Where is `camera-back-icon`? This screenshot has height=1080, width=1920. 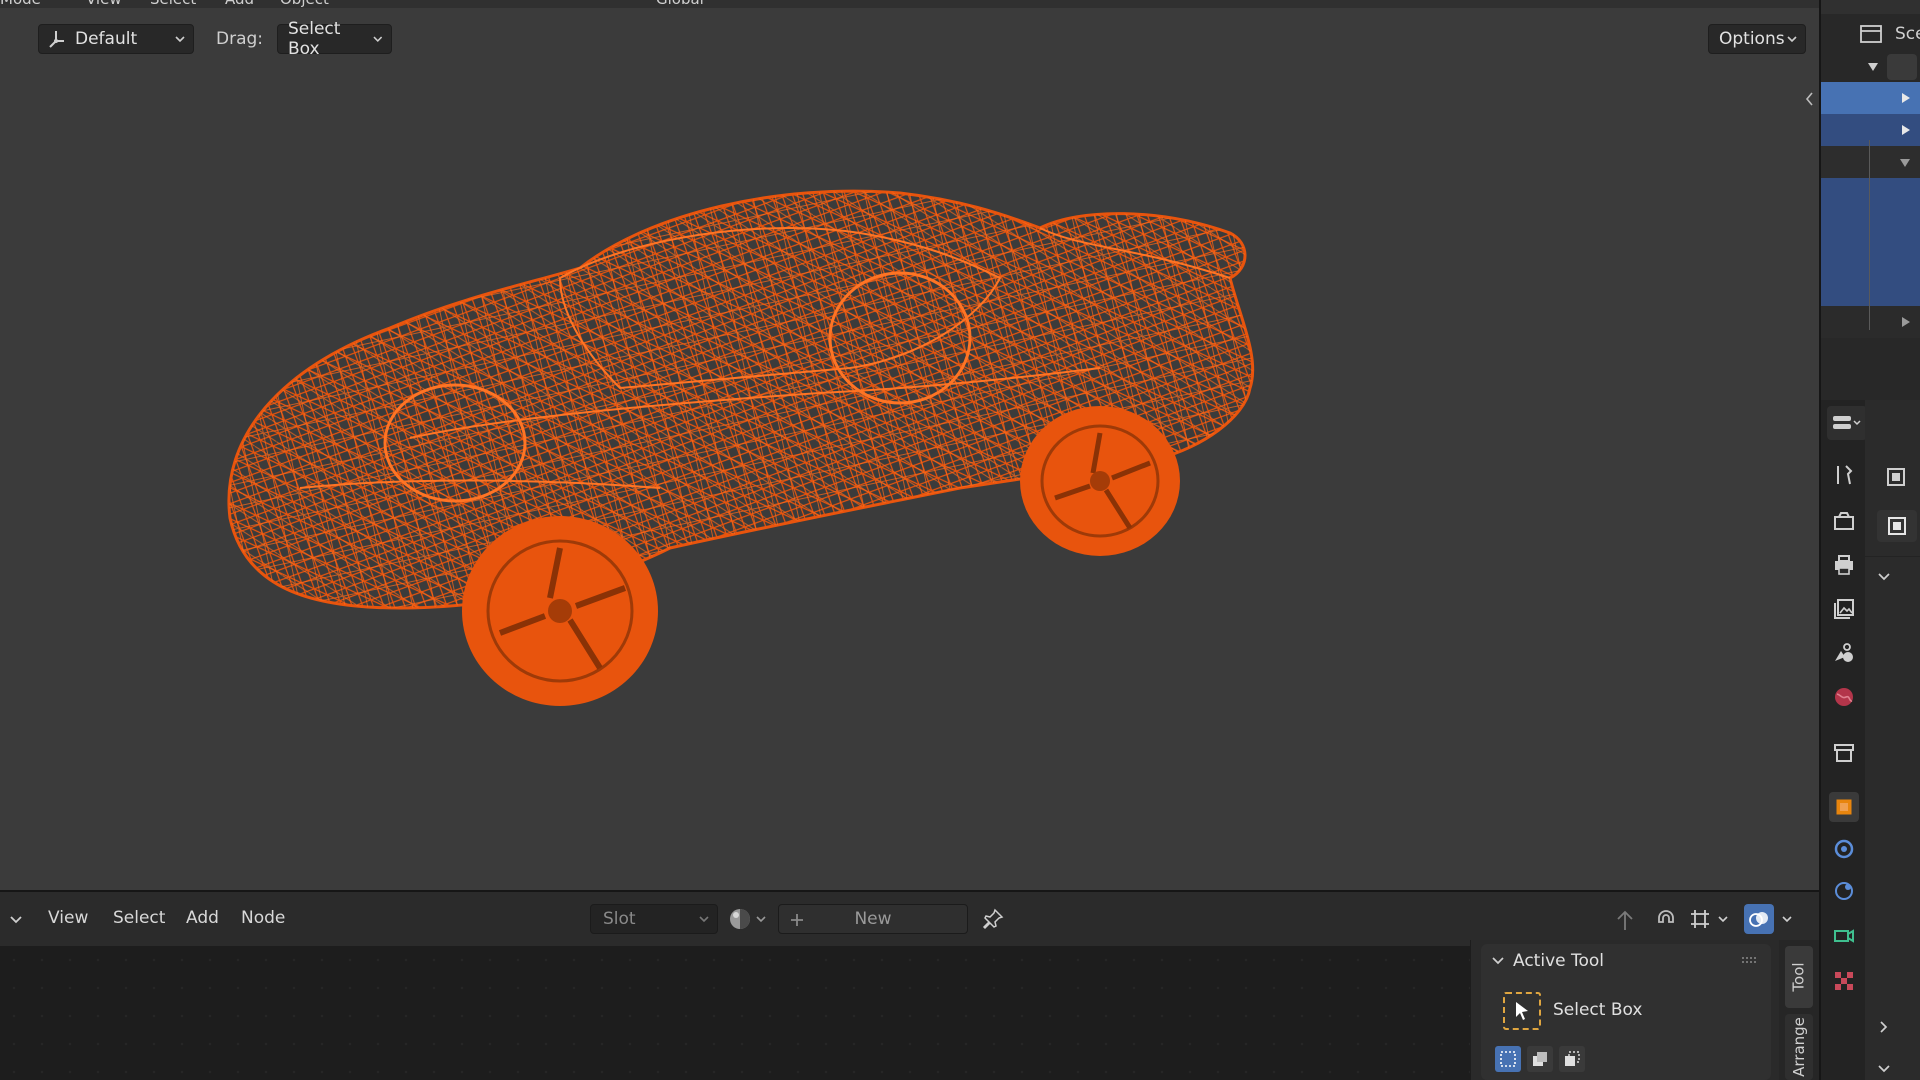 camera-back-icon is located at coordinates (1844, 521).